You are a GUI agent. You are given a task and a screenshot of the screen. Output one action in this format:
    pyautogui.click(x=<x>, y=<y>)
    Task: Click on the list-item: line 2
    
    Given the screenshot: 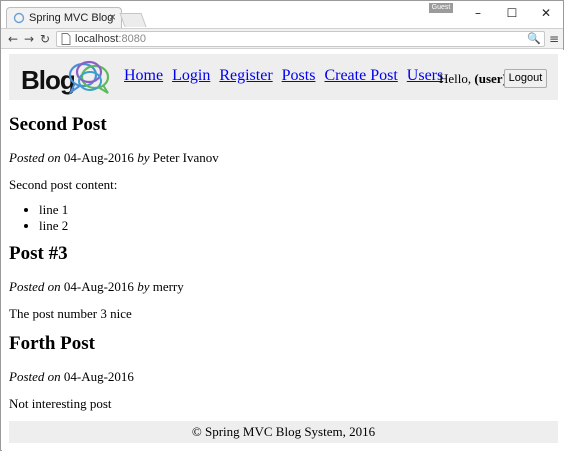 What is the action you would take?
    pyautogui.click(x=53, y=226)
    